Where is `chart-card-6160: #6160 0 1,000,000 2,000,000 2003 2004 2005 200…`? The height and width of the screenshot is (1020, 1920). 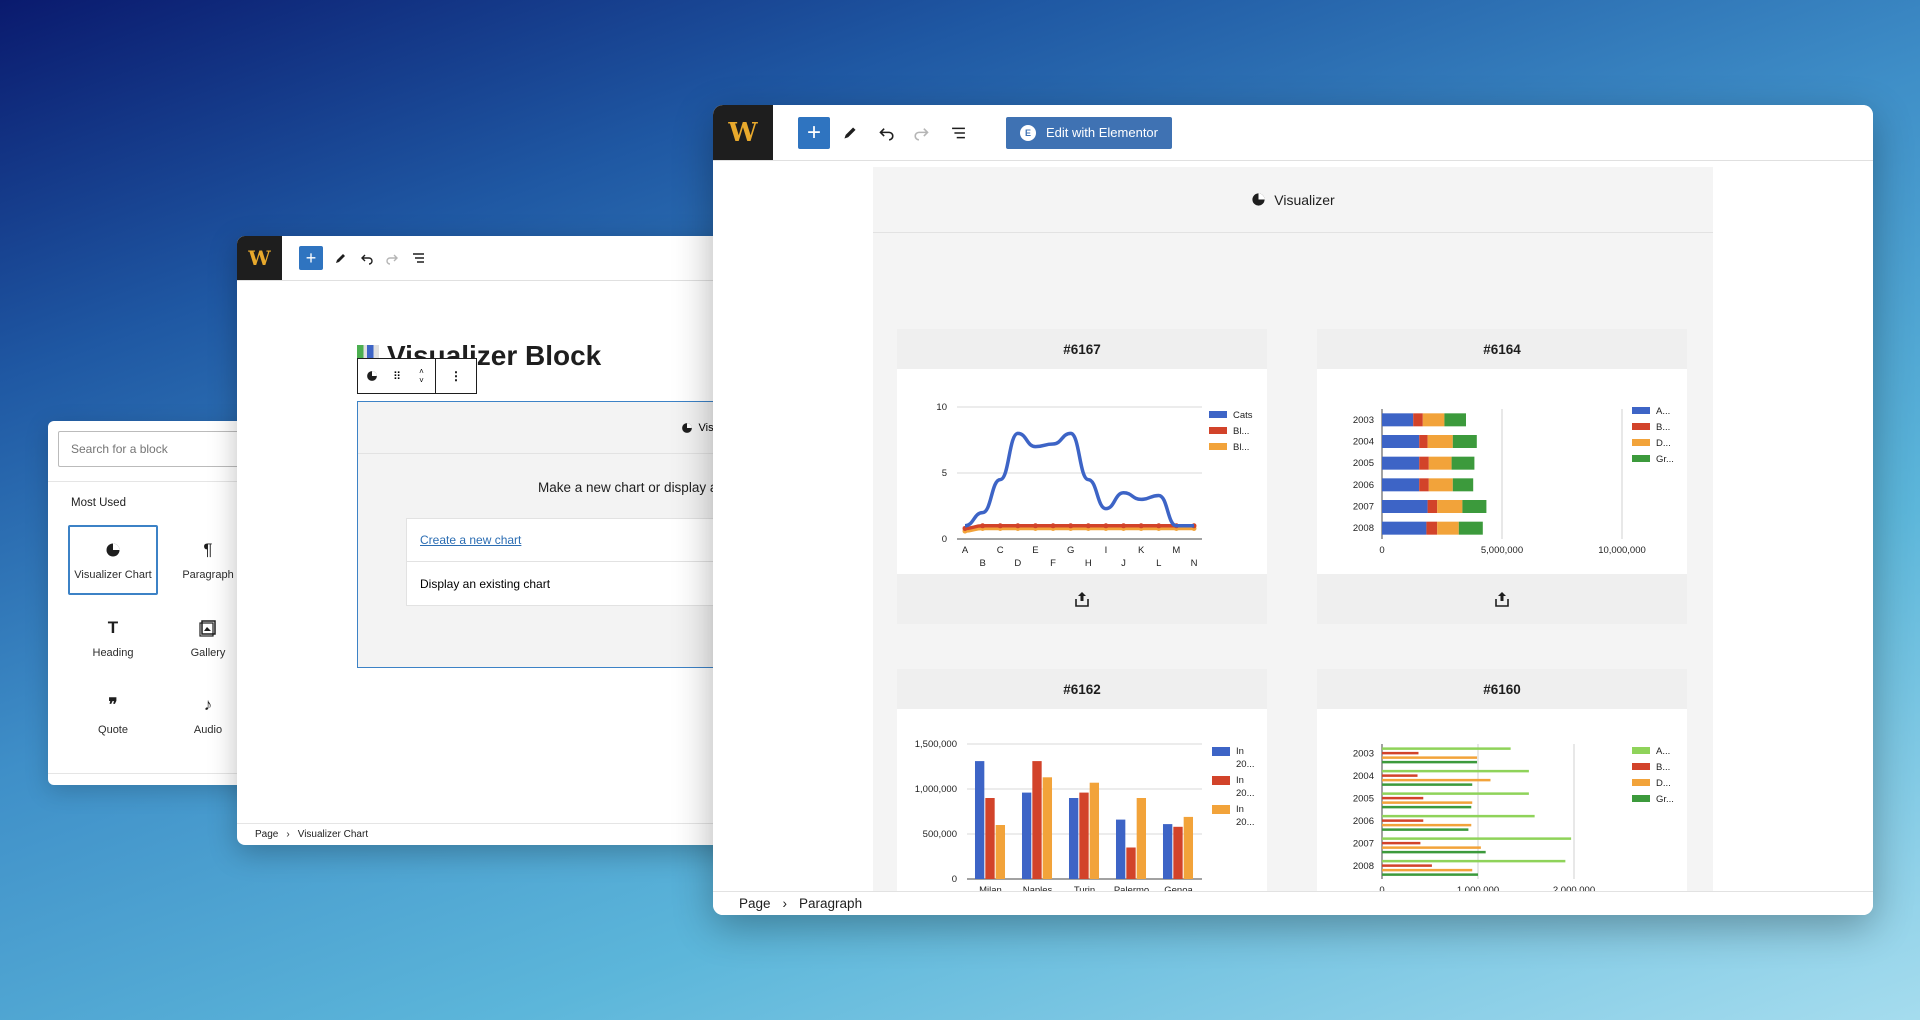 chart-card-6160: #6160 0 1,000,000 2,000,000 2003 2004 2005 200… is located at coordinates (1502, 782).